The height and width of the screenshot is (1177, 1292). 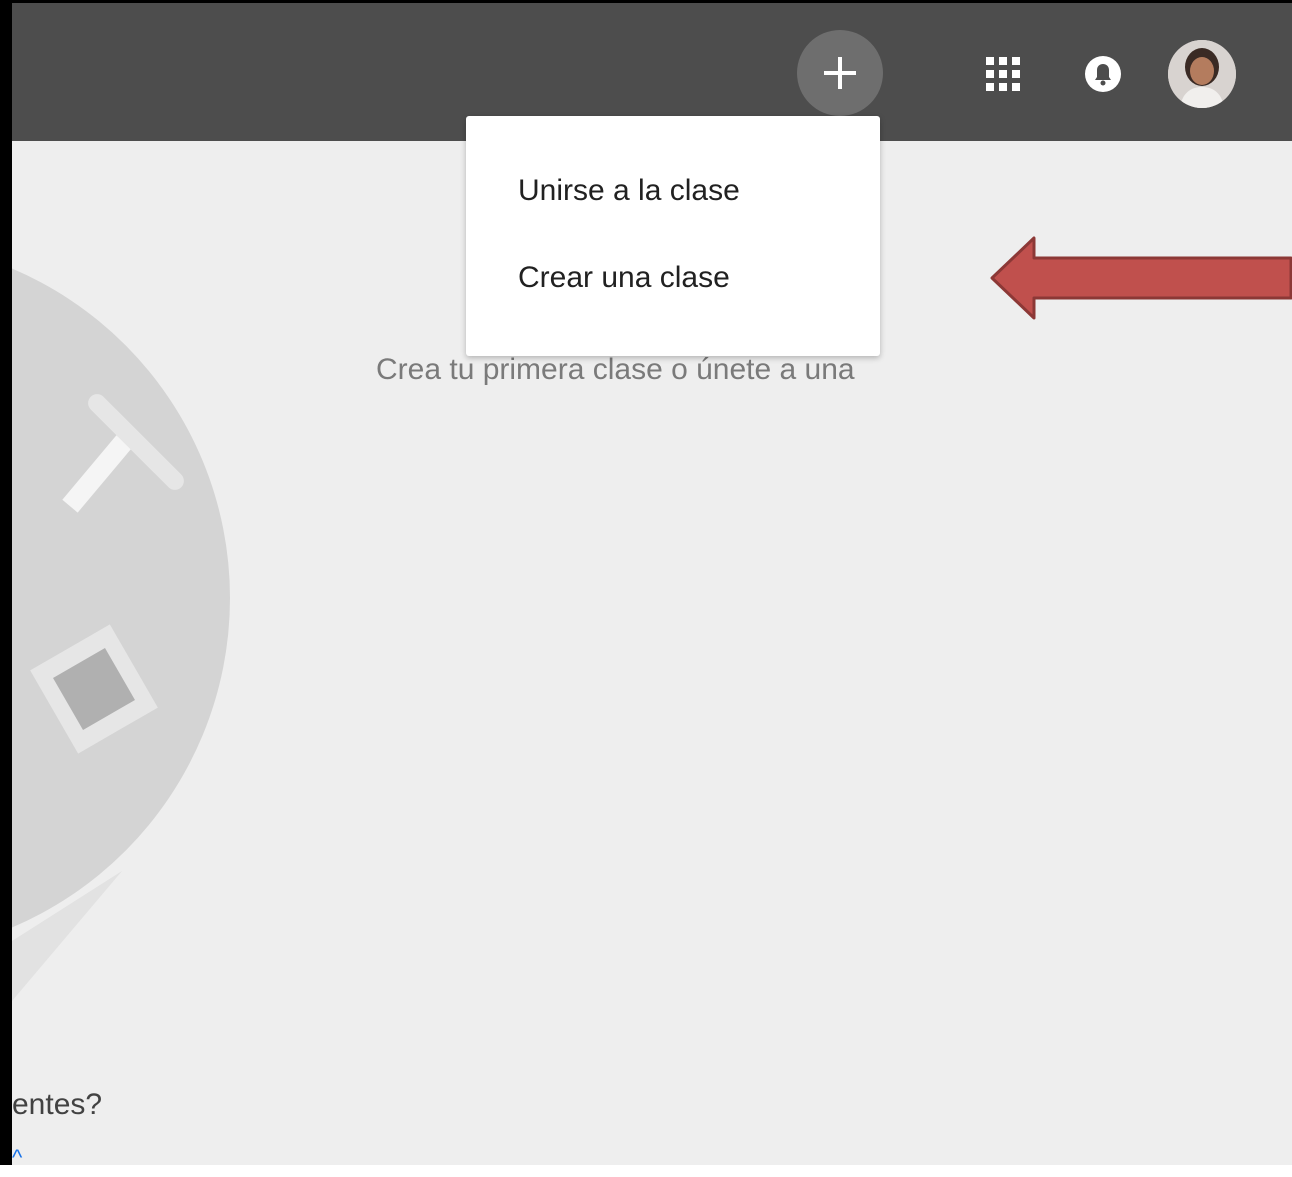 I want to click on help-link: ^, so click(x=17, y=1155).